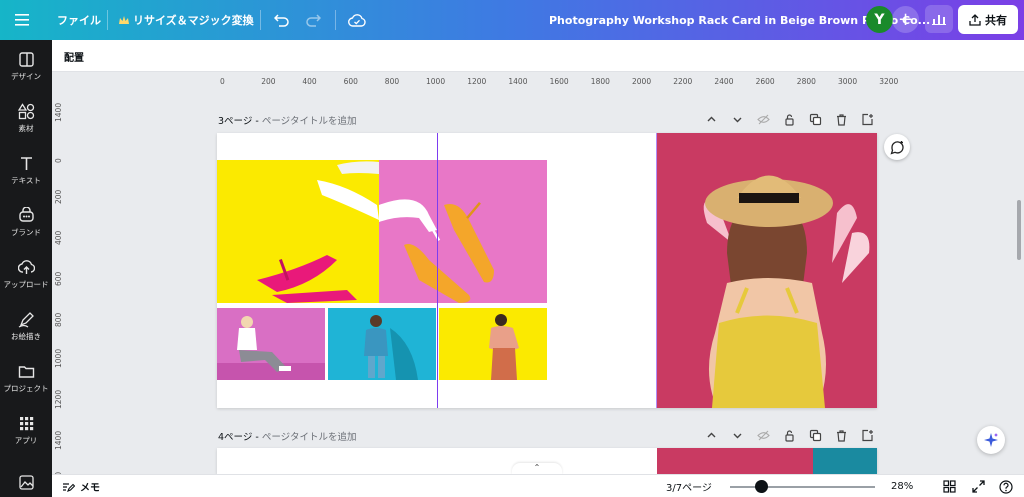  What do you see at coordinates (268, 81) in the screenshot?
I see `ruler-tick-label: 200` at bounding box center [268, 81].